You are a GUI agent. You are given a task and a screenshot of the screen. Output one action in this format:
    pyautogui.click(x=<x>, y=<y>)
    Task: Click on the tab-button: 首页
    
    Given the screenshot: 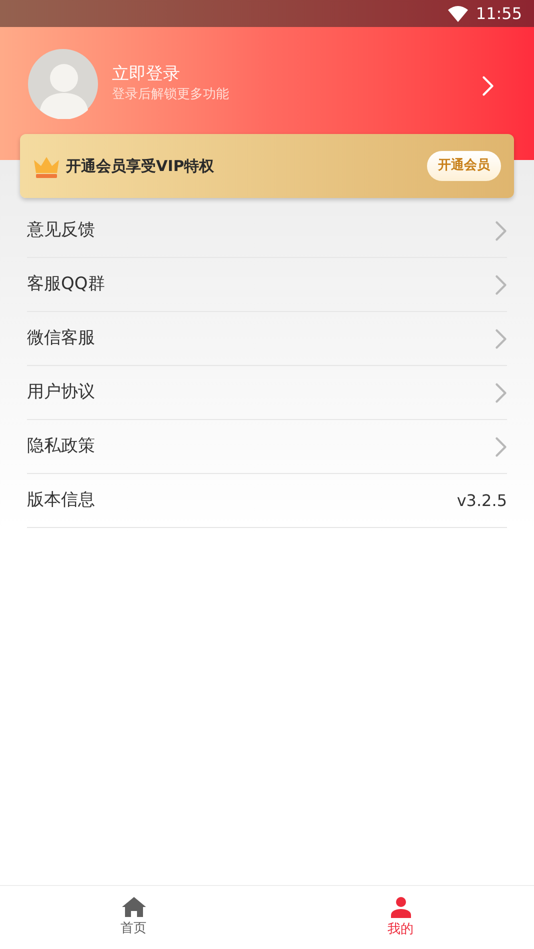 What is the action you would take?
    pyautogui.click(x=133, y=917)
    